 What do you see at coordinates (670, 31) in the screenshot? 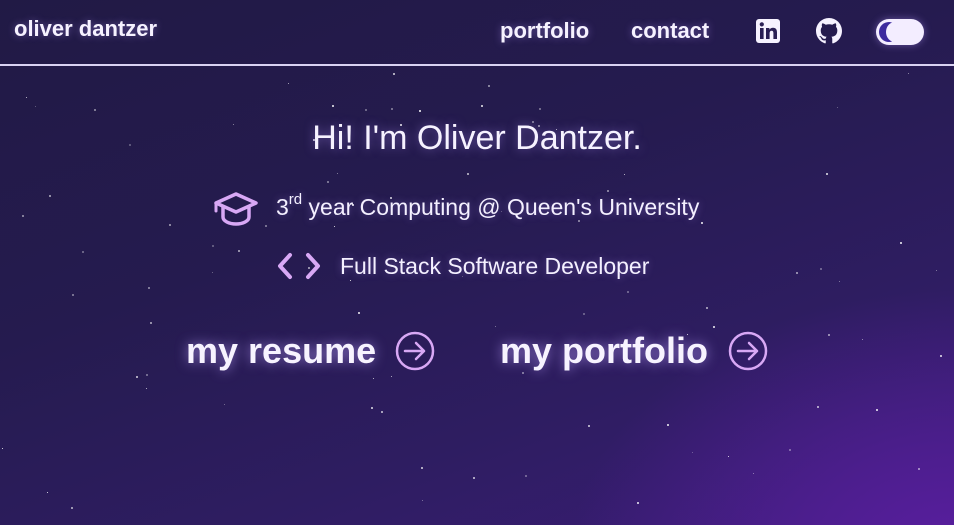
I see `nav-link-contact: contact` at bounding box center [670, 31].